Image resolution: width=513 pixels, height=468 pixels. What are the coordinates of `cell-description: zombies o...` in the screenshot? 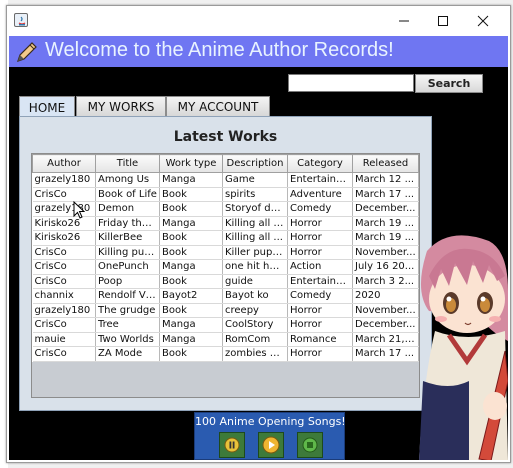 It's located at (255, 354).